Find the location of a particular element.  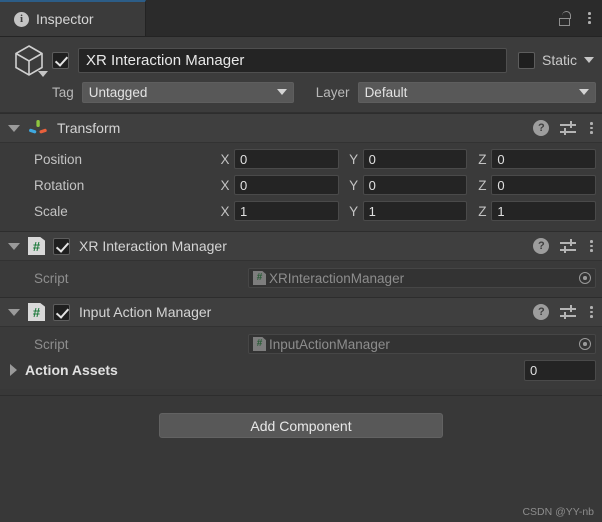

xr-interaction-manager-script-value: XRInteractionManager is located at coordinates (337, 278).